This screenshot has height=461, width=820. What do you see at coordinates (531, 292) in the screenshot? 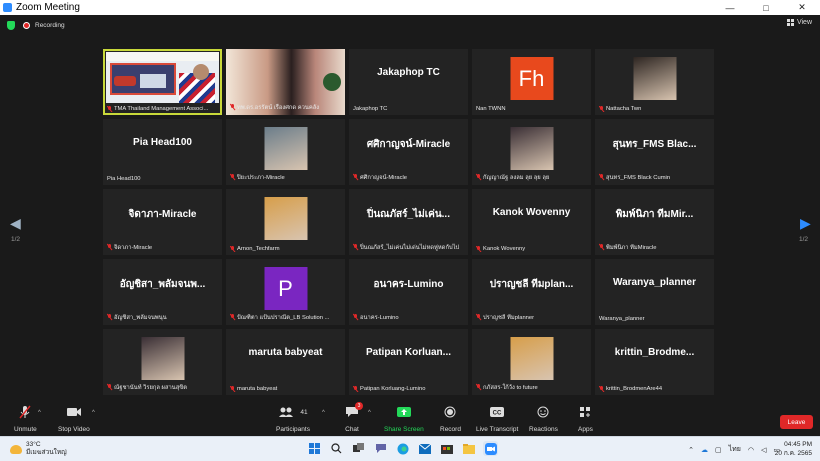
I see `participant-tile: ปราญชลี ทีมplan... ปราญชลี ทีมplanner` at bounding box center [531, 292].